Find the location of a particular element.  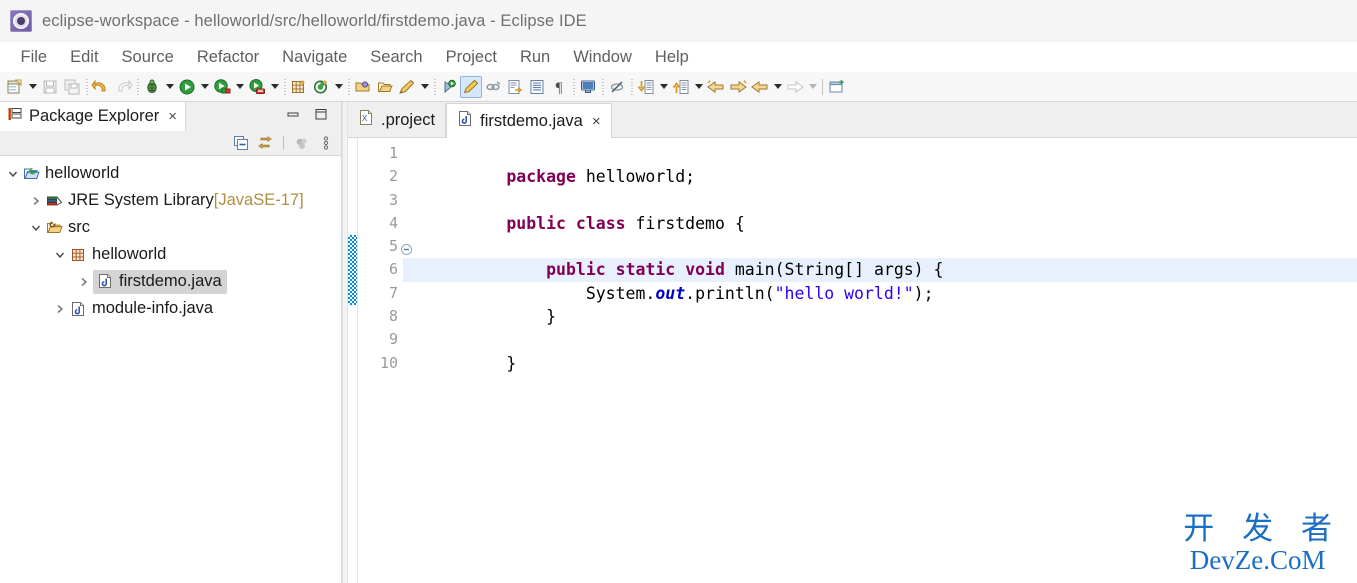

tab-package-explorer: Package Explorer × is located at coordinates (93, 116).